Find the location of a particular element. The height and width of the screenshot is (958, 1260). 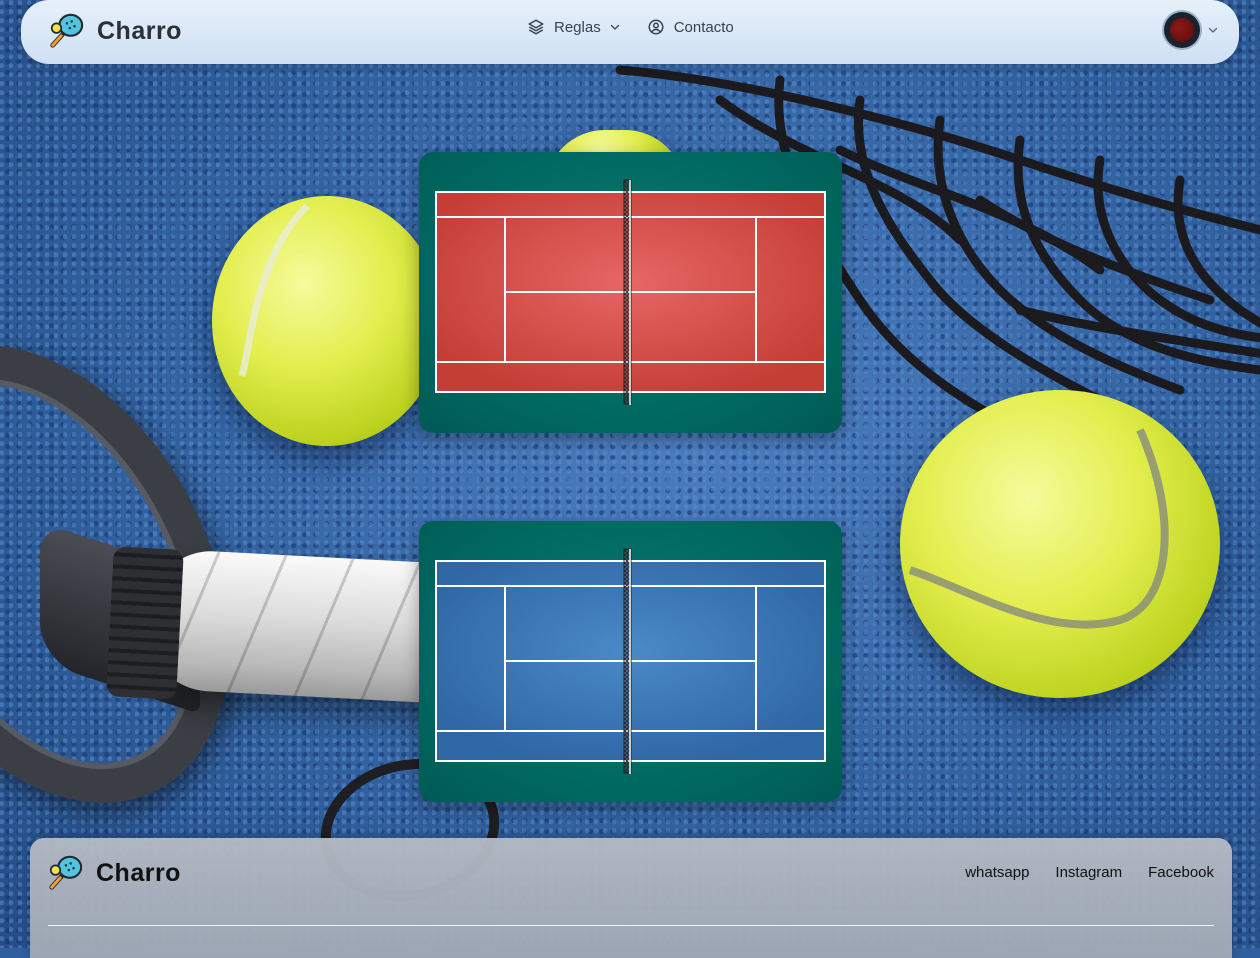

clay-court-card is located at coordinates (630, 292).